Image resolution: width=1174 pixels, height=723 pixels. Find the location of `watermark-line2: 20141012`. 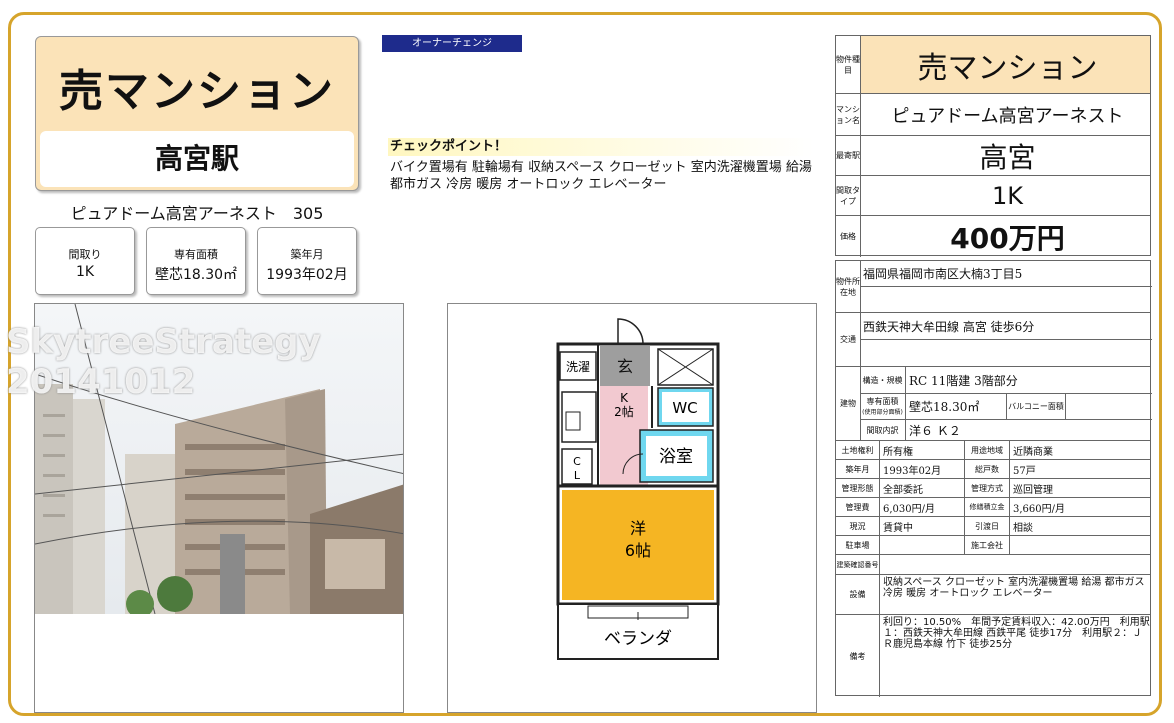

watermark-line2: 20141012 is located at coordinates (101, 382).